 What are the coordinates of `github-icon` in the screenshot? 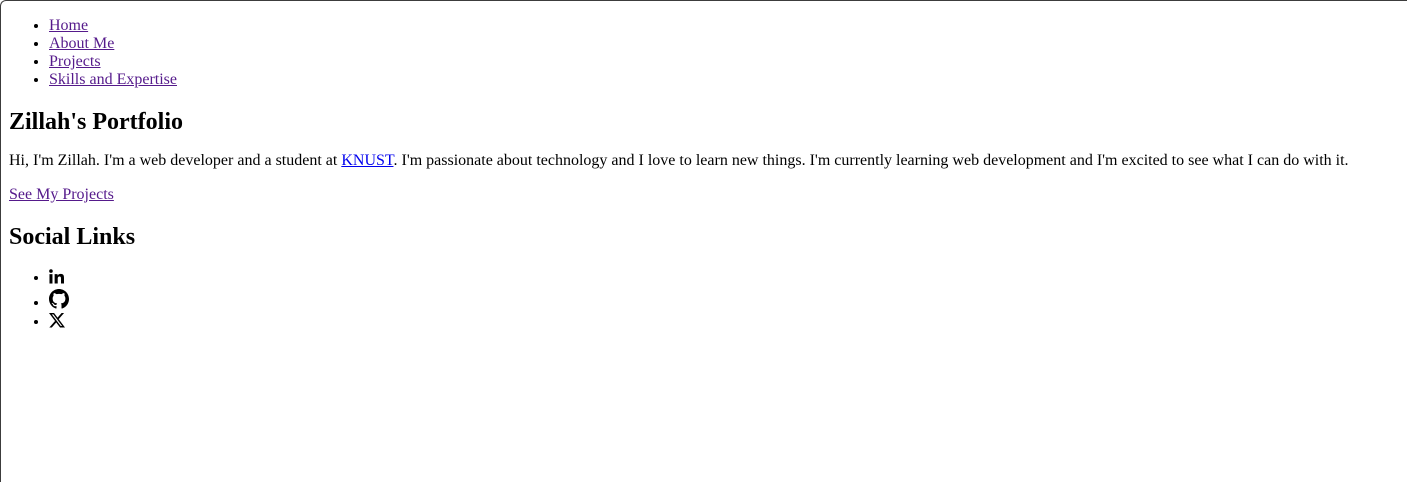 It's located at (59, 299).